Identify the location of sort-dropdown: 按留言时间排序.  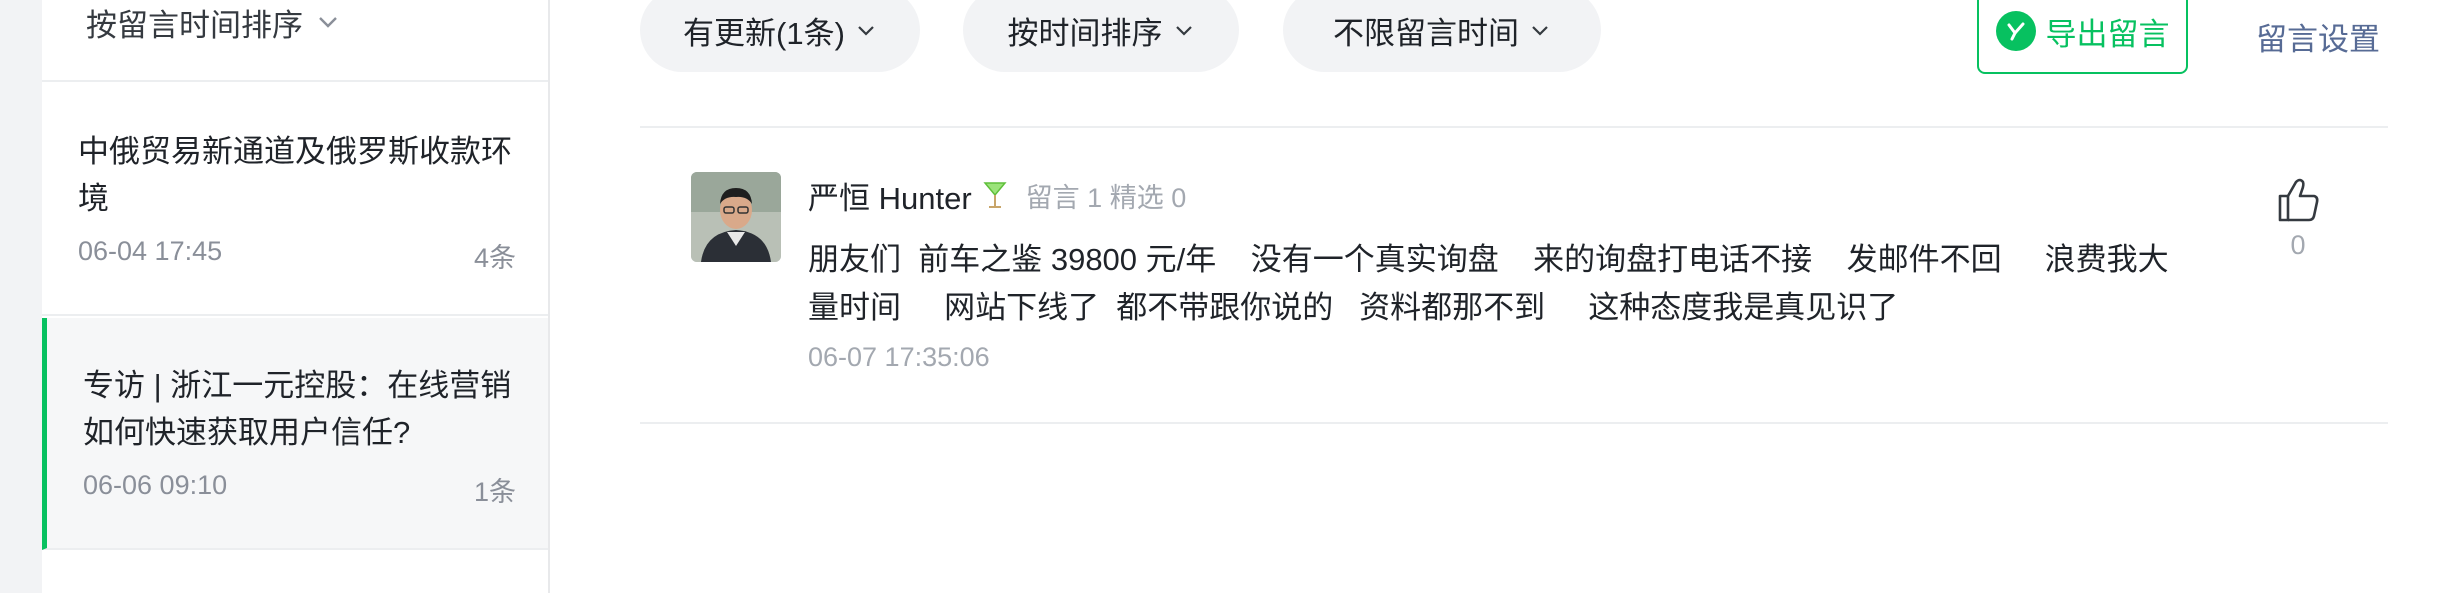
(295, 41).